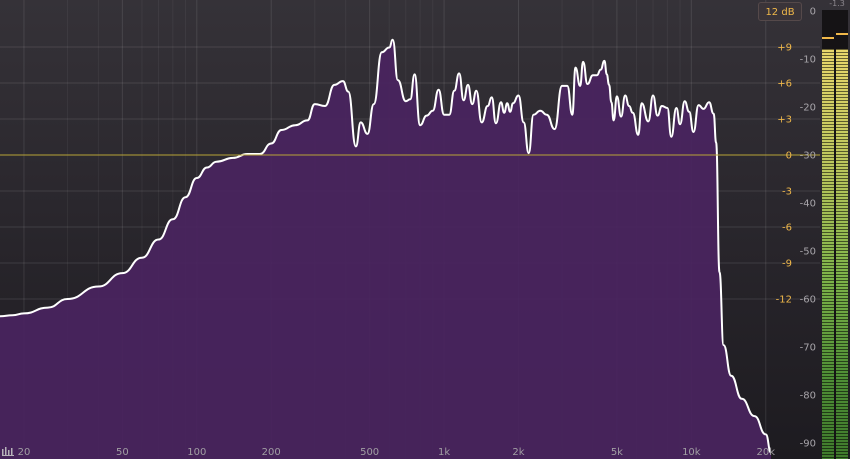 Image resolution: width=850 pixels, height=459 pixels. Describe the element at coordinates (808, 444) in the screenshot. I see `level-scale-label: -90` at that location.